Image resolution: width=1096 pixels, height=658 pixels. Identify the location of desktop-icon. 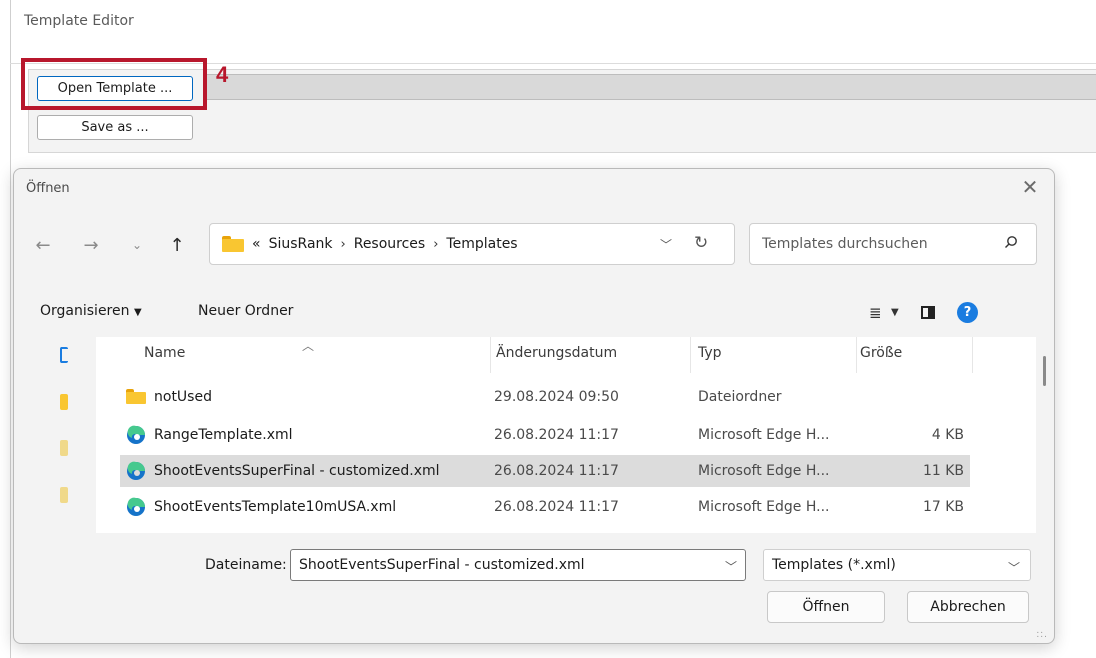
(64, 355).